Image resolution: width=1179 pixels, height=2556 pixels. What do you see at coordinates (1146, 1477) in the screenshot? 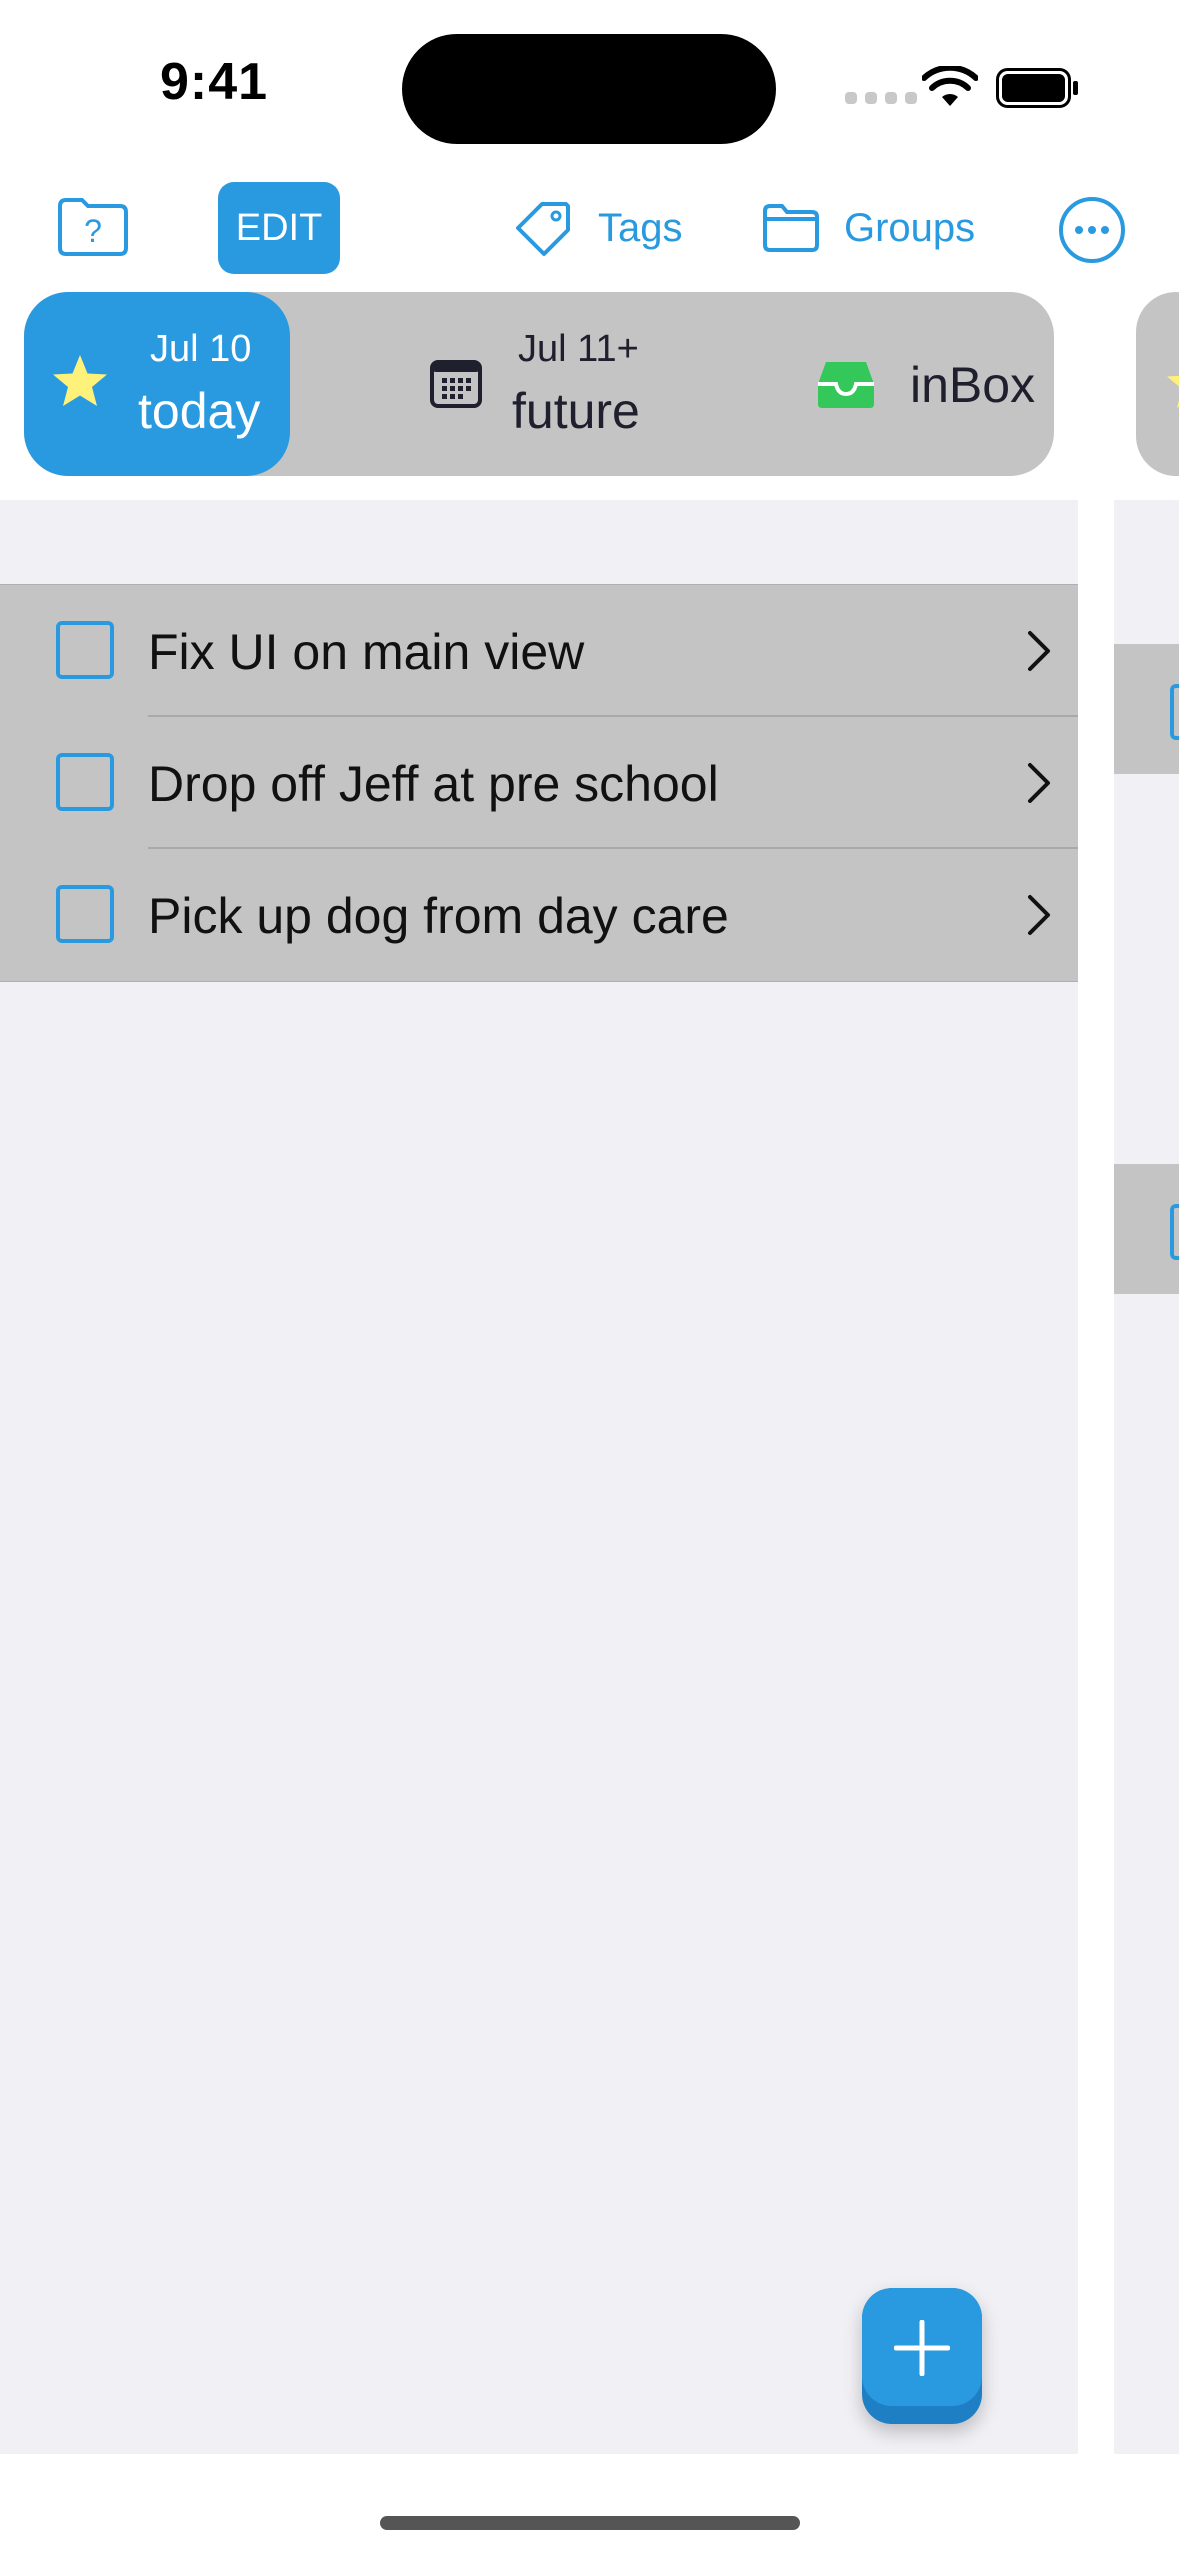
I see `next-page-list-peek` at bounding box center [1146, 1477].